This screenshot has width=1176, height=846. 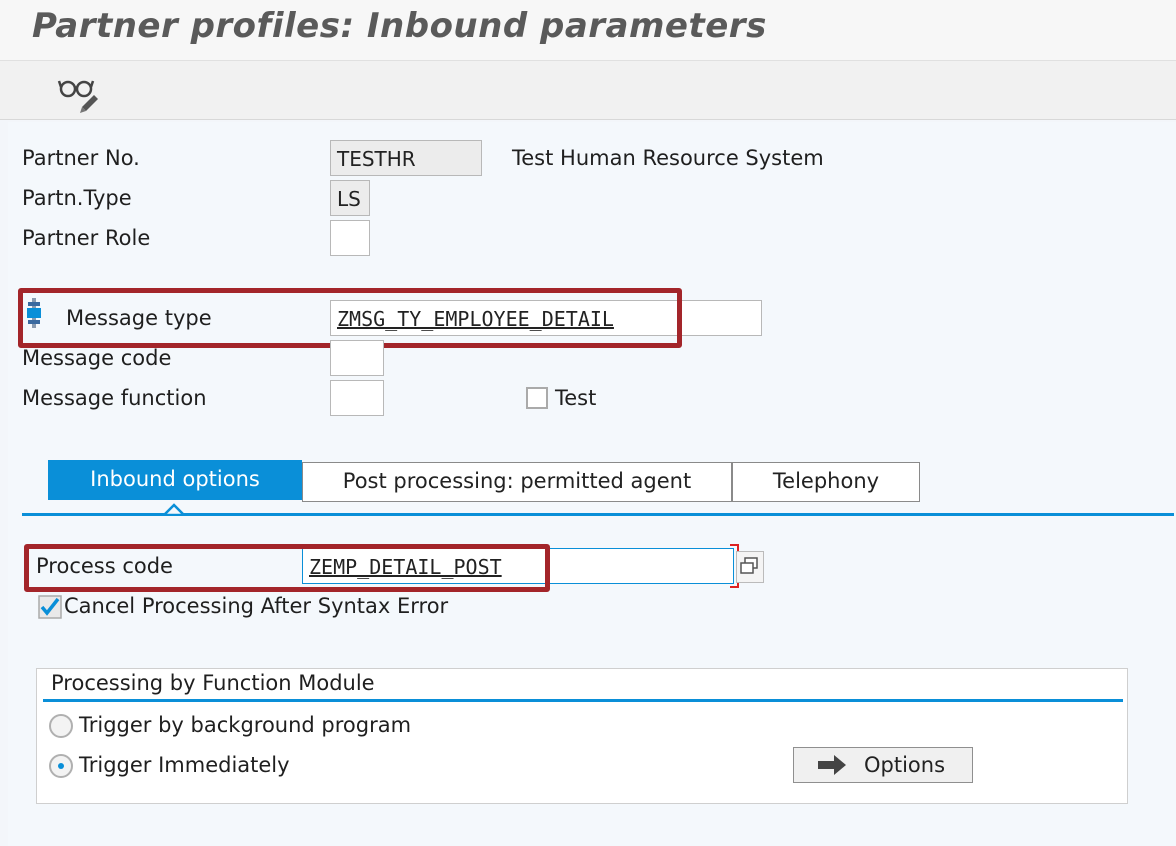 What do you see at coordinates (77, 198) in the screenshot?
I see `partner-type-label: Partn.Type` at bounding box center [77, 198].